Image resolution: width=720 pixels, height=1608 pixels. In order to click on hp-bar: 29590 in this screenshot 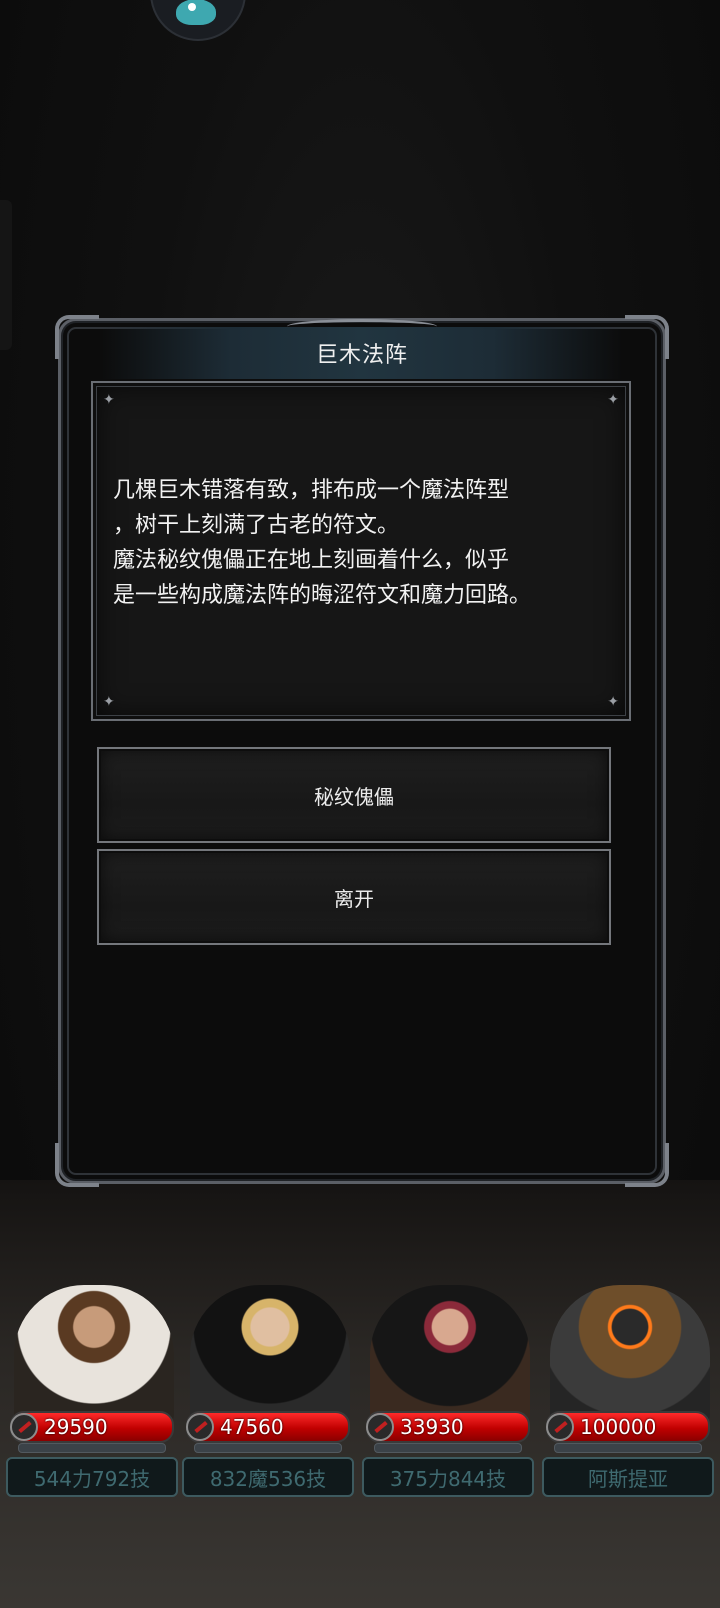, I will do `click(92, 1427)`.